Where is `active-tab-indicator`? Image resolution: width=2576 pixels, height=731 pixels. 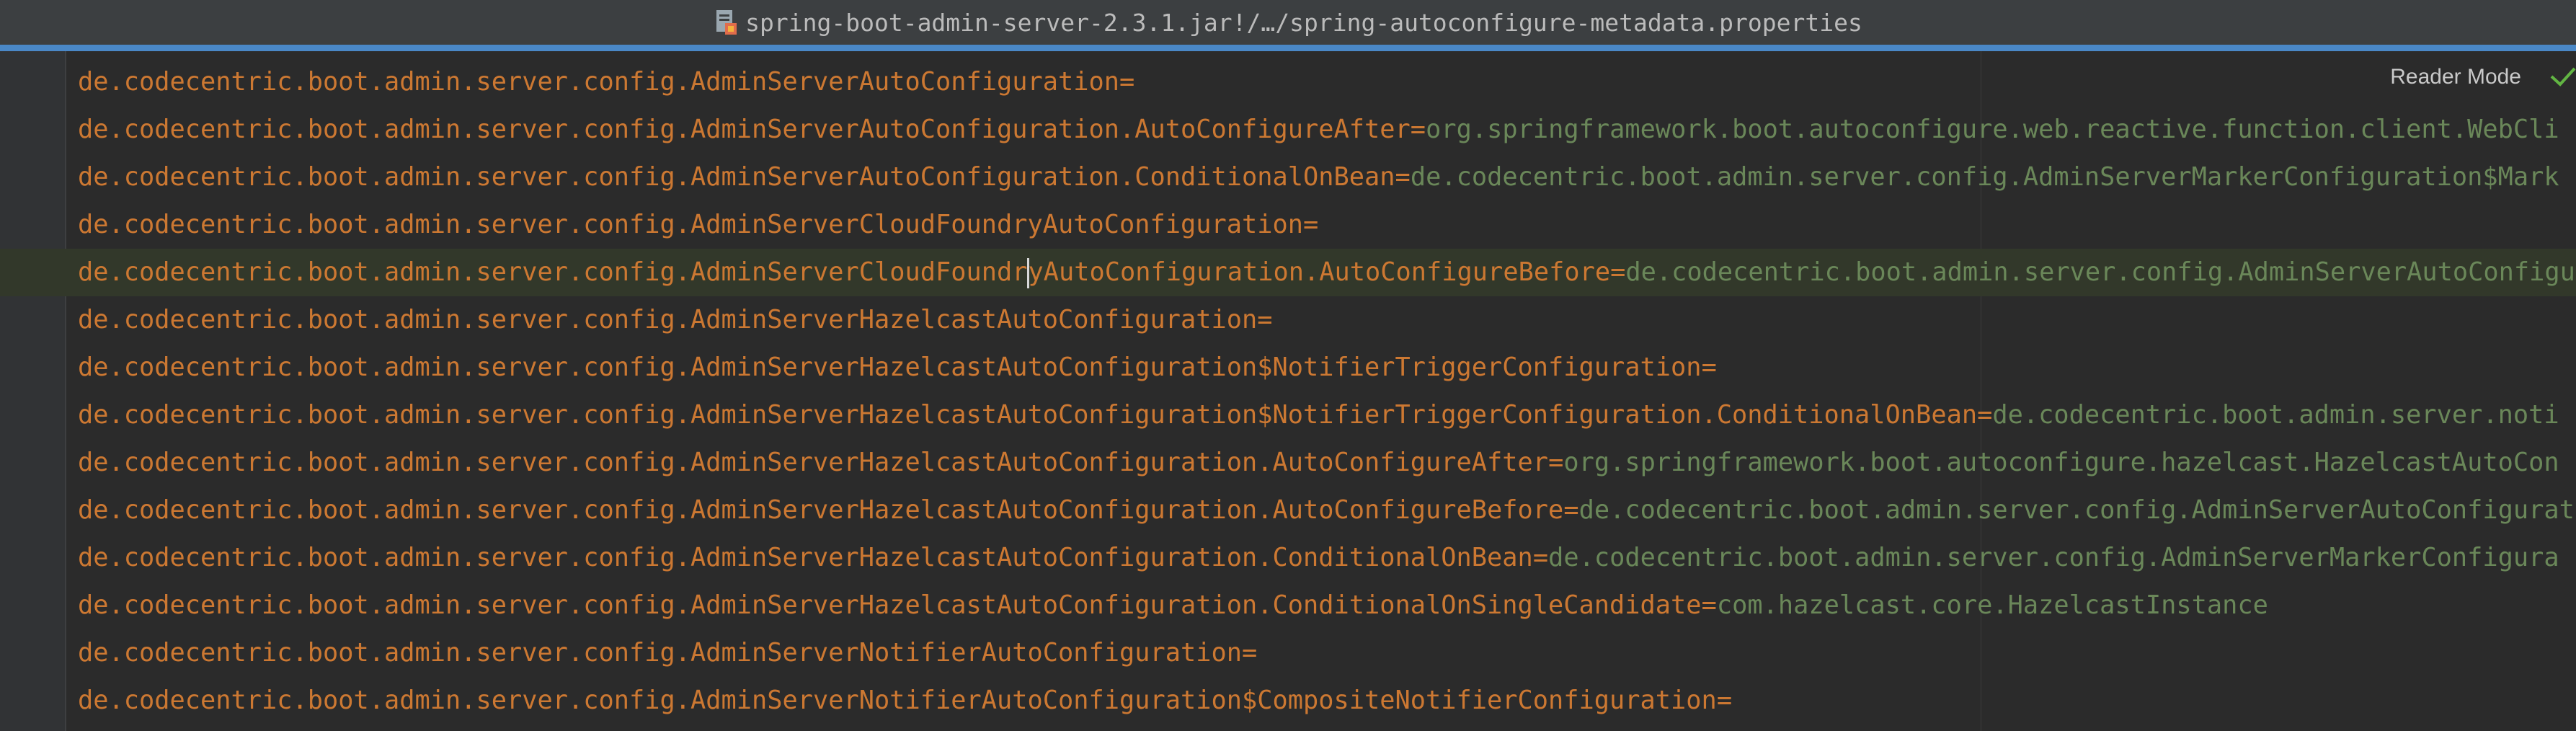
active-tab-indicator is located at coordinates (1288, 48).